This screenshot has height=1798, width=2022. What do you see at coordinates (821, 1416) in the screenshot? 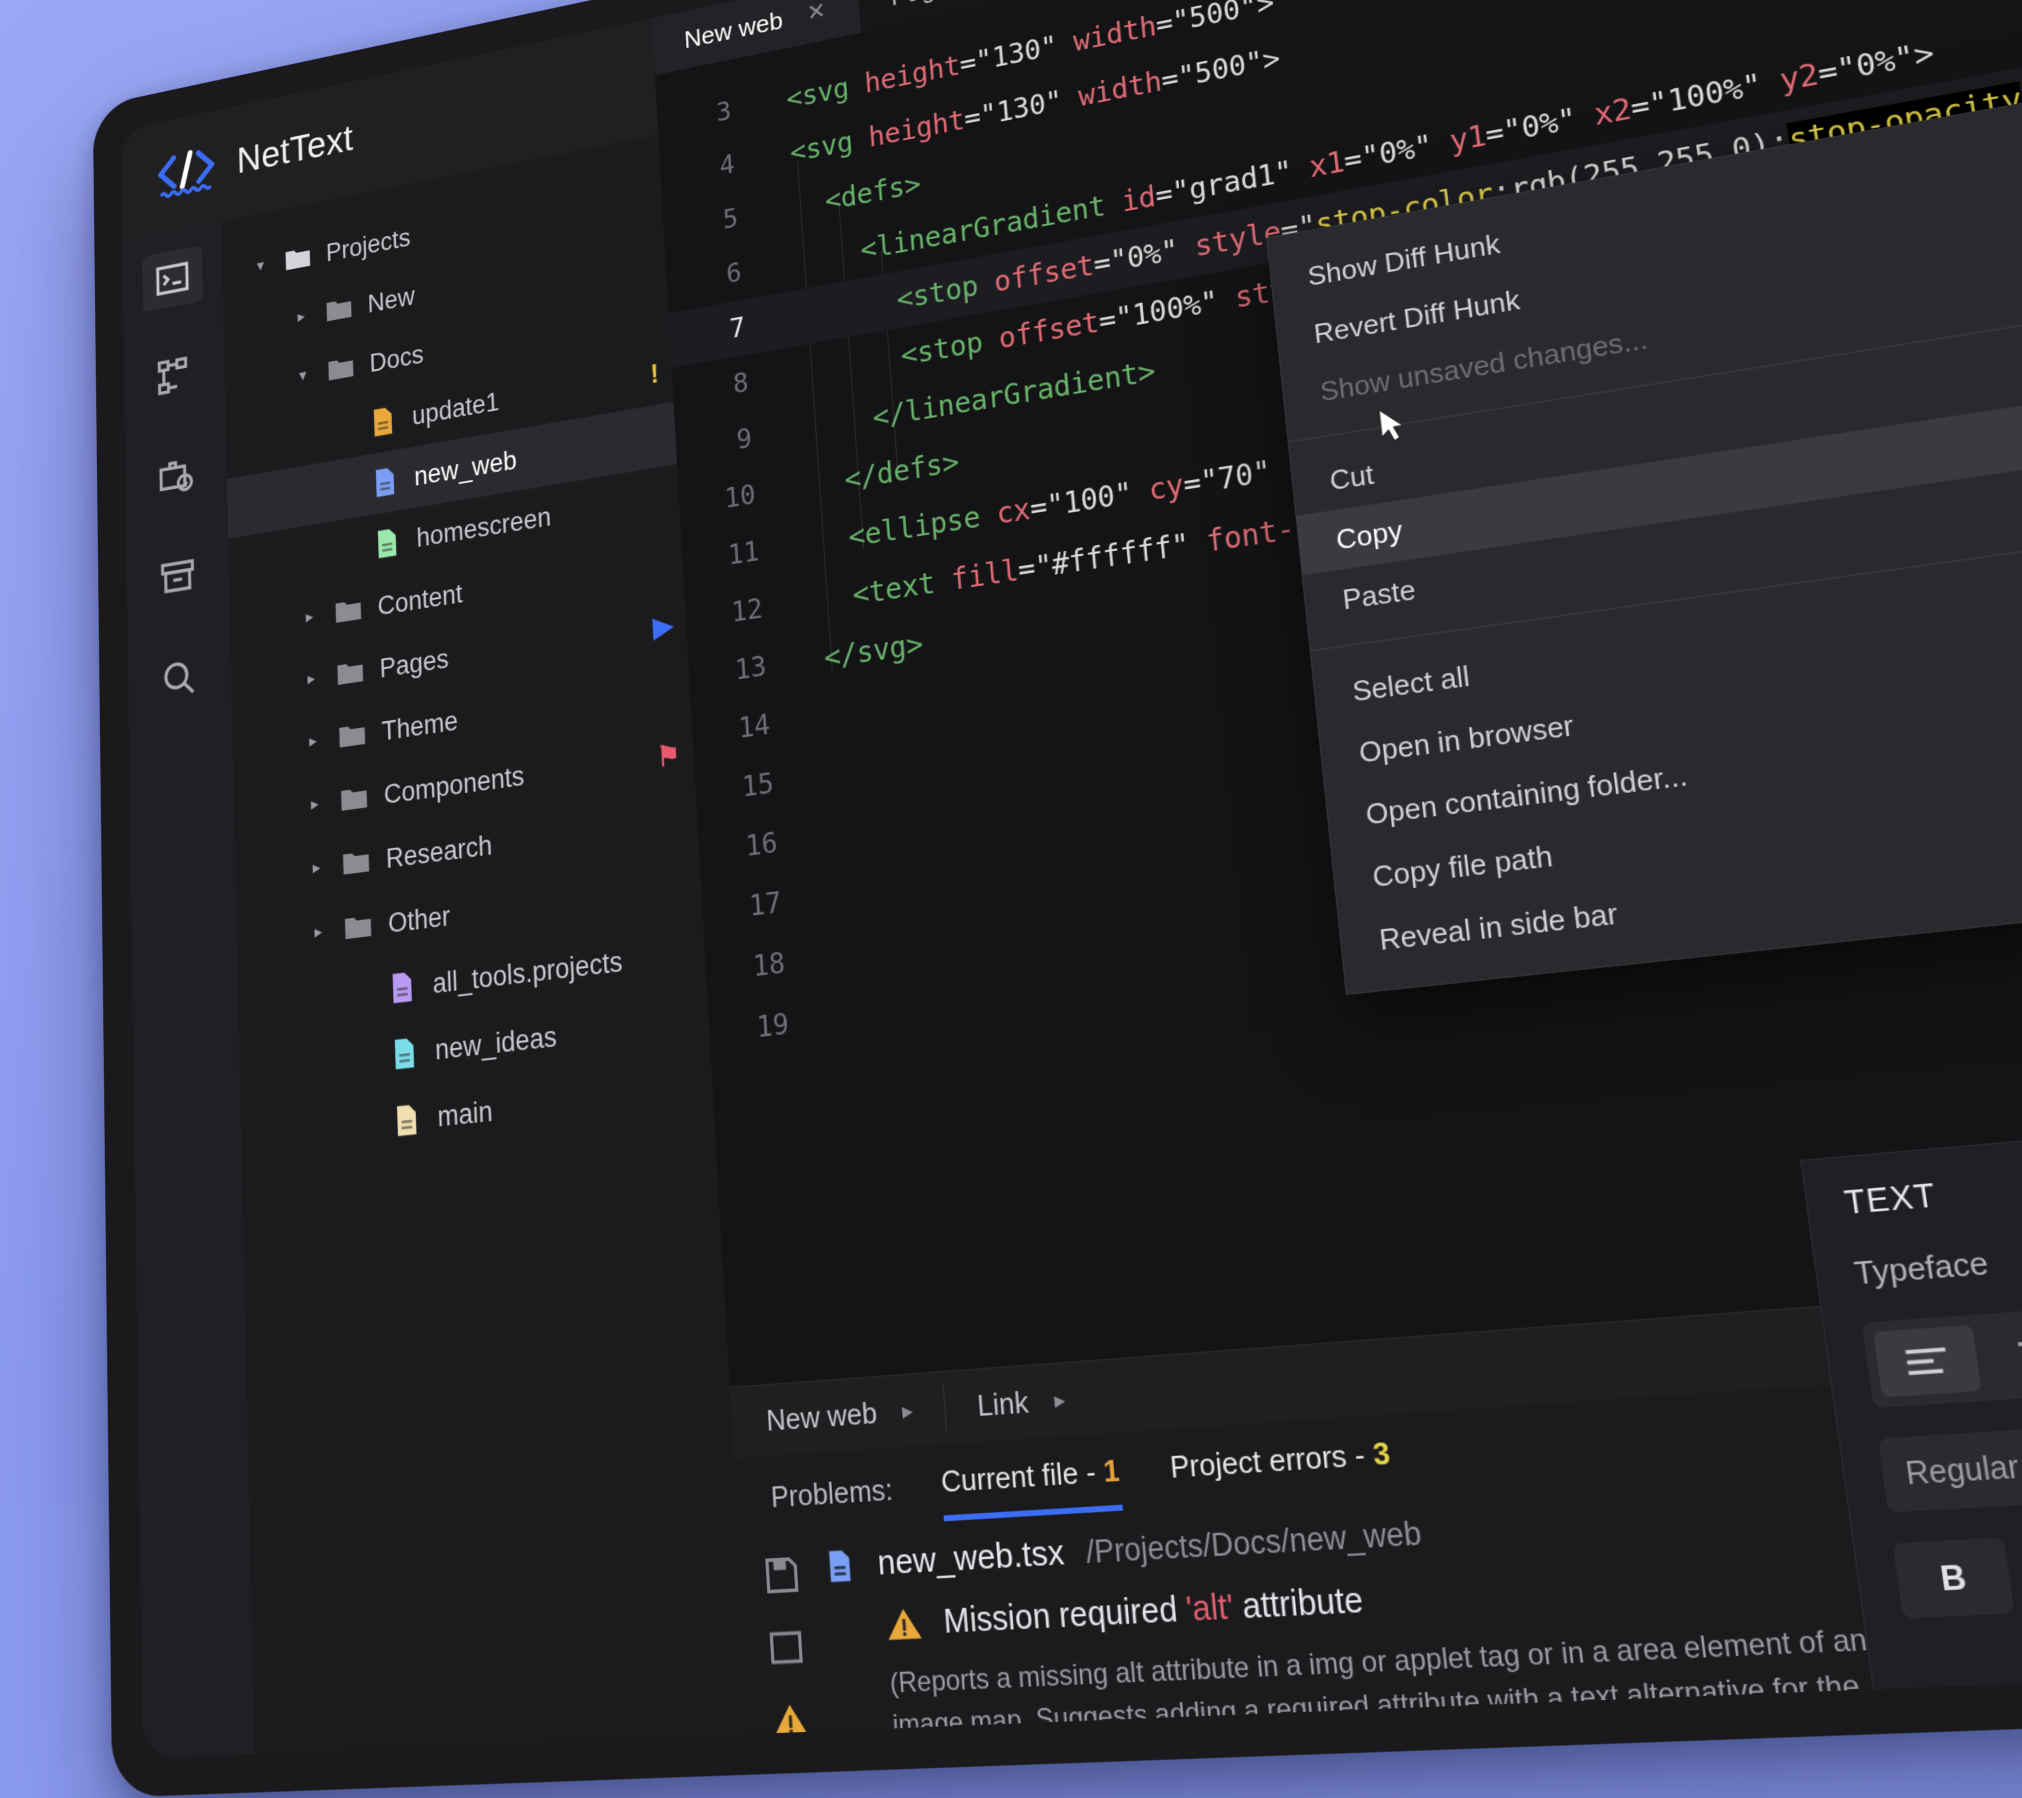
I see `breadcrumb-label: New web` at bounding box center [821, 1416].